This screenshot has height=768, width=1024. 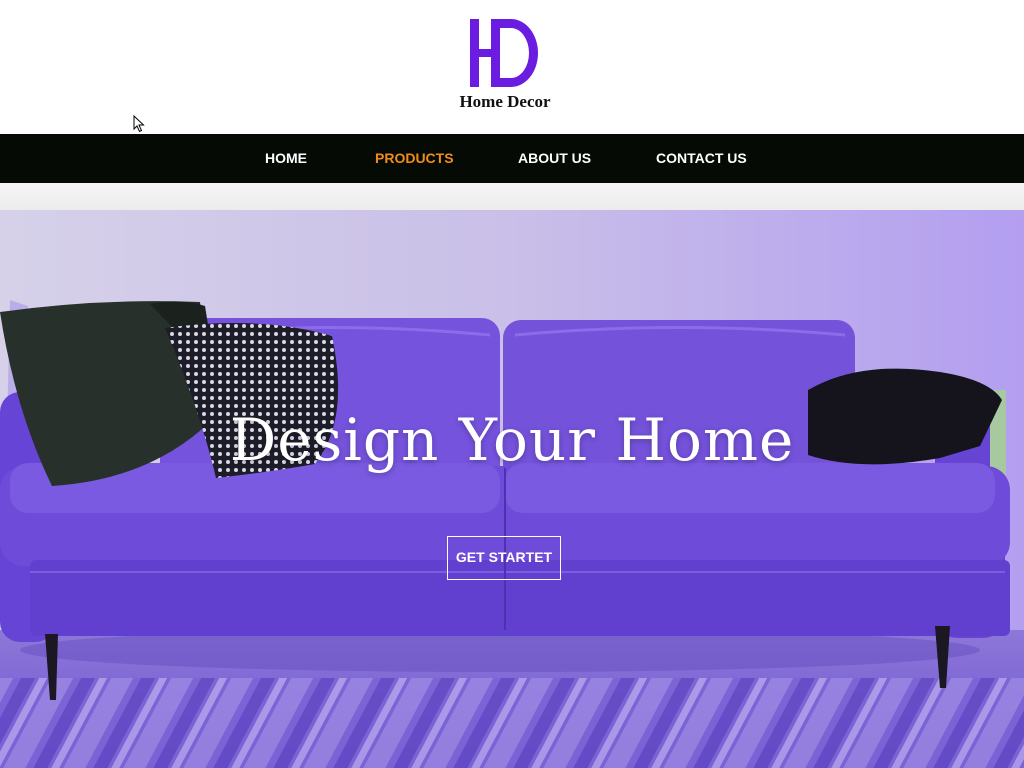 I want to click on nav-contact-us-link: CONTACT US, so click(x=701, y=158).